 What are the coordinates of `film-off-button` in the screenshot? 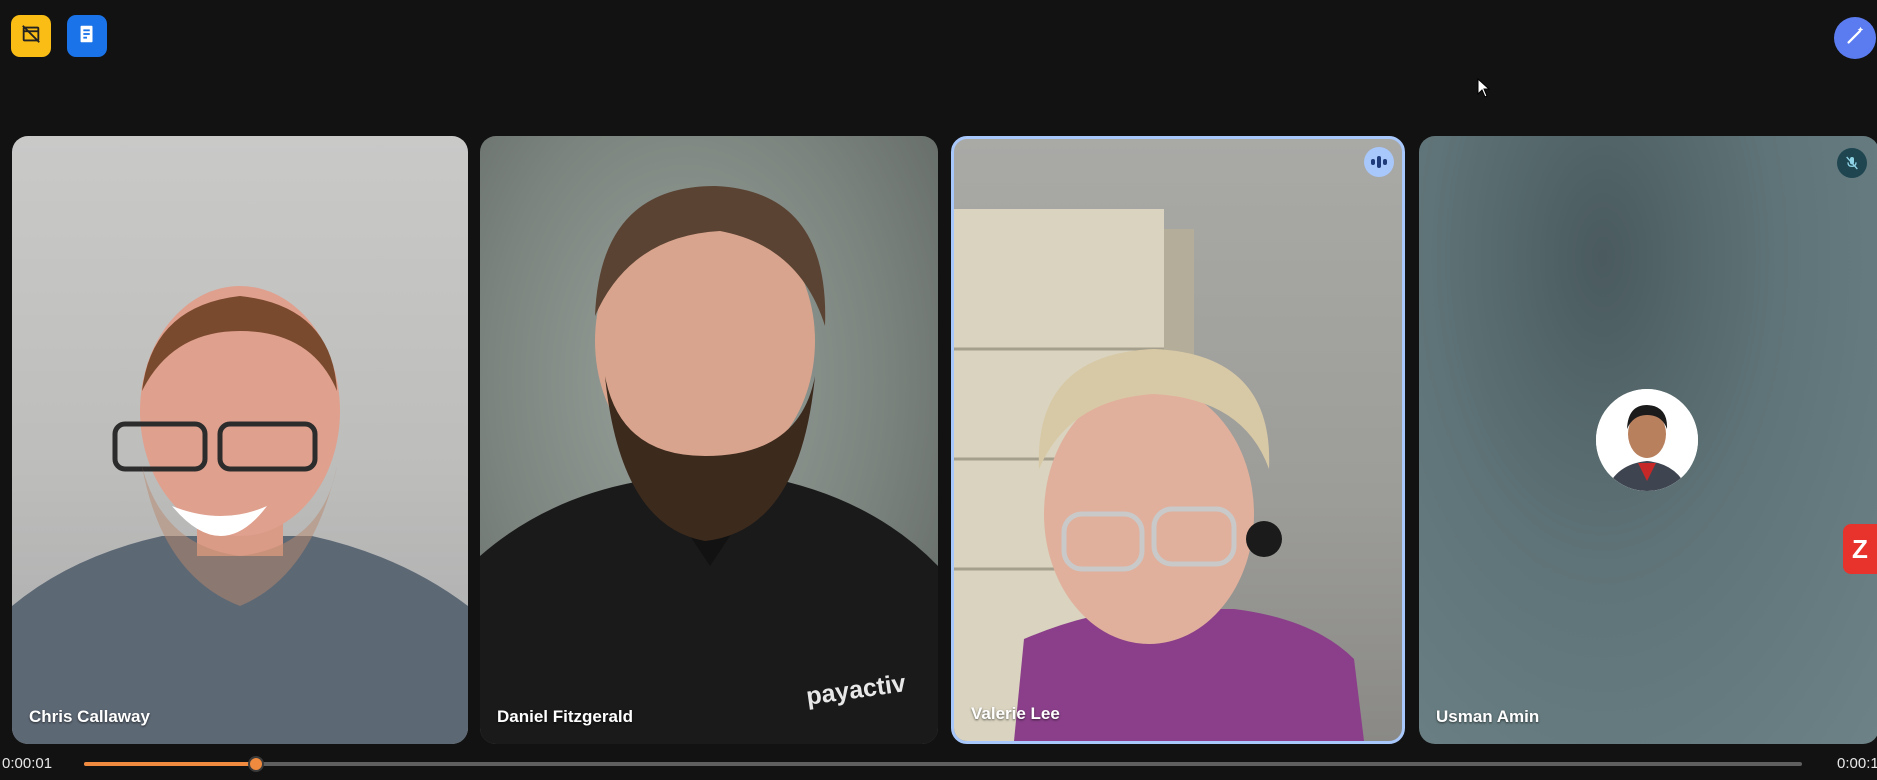 It's located at (31, 36).